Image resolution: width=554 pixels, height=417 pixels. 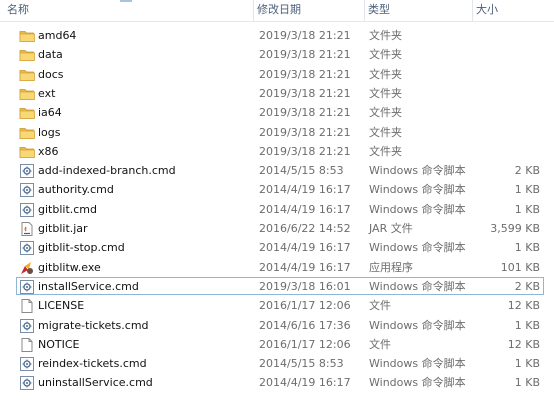 I want to click on column-header-date: 修改日期, so click(x=307, y=10).